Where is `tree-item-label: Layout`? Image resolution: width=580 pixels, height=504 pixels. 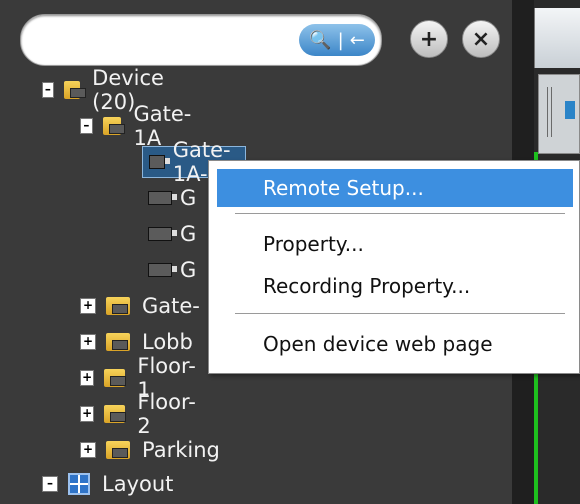
tree-item-label: Layout is located at coordinates (138, 484).